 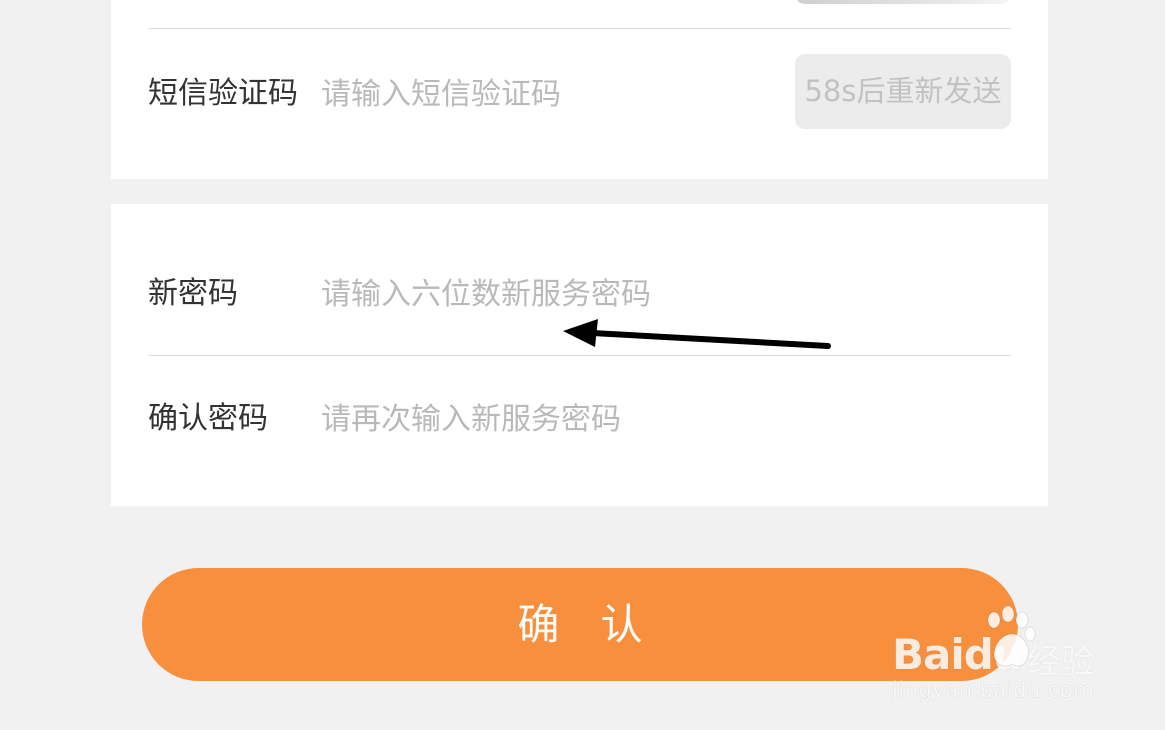 I want to click on new-password-input, so click(x=651, y=294).